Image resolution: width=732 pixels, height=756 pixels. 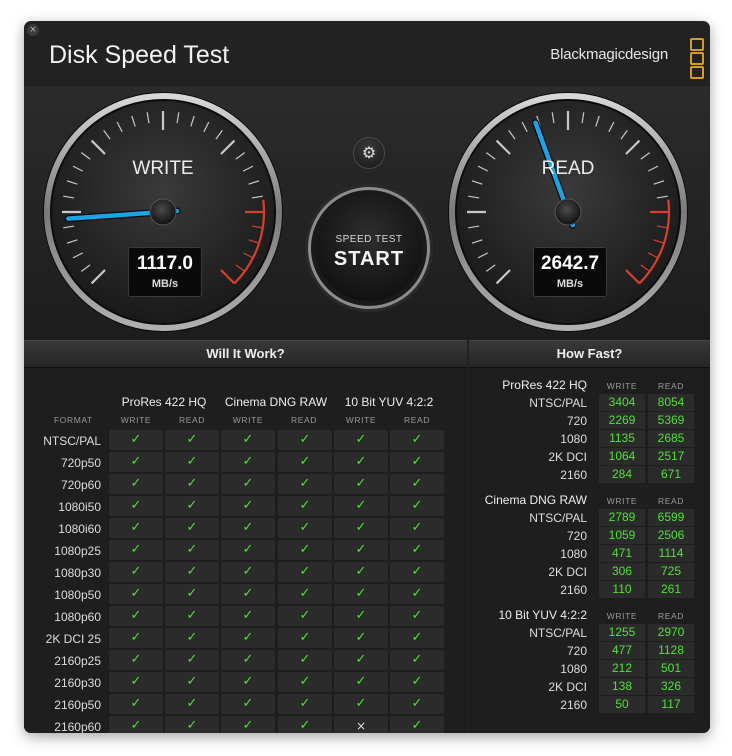 I want to click on format-row-label: 1080, so click(x=573, y=554).